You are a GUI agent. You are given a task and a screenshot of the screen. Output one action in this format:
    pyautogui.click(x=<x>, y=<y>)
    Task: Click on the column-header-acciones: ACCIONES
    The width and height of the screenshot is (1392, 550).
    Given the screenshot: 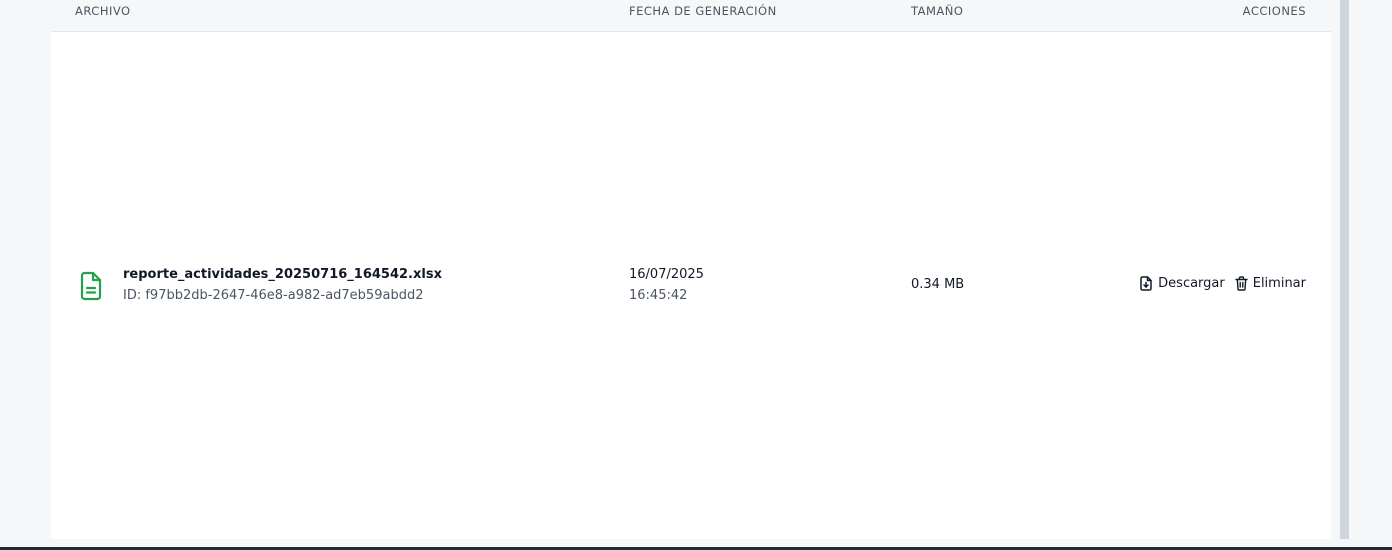 What is the action you would take?
    pyautogui.click(x=1274, y=11)
    